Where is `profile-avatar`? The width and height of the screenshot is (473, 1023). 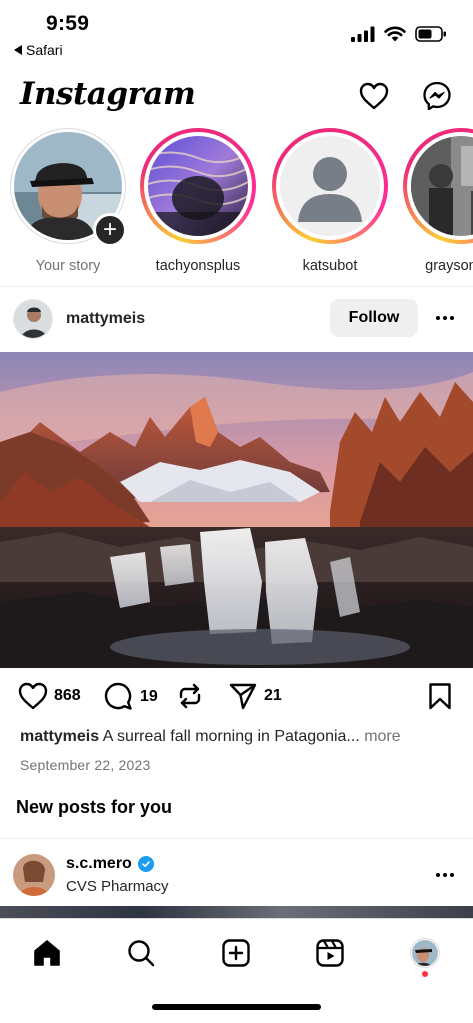 profile-avatar is located at coordinates (425, 953).